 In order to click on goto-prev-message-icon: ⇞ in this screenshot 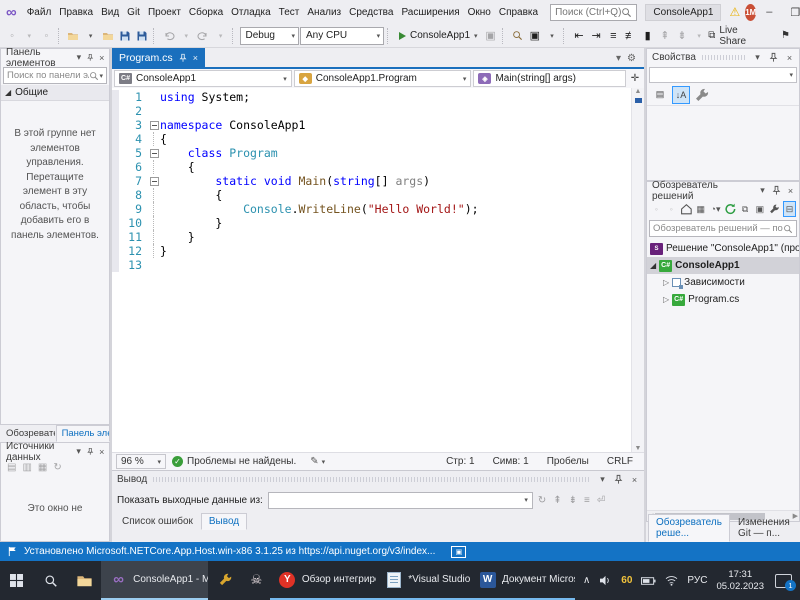, I will do `click(557, 500)`.